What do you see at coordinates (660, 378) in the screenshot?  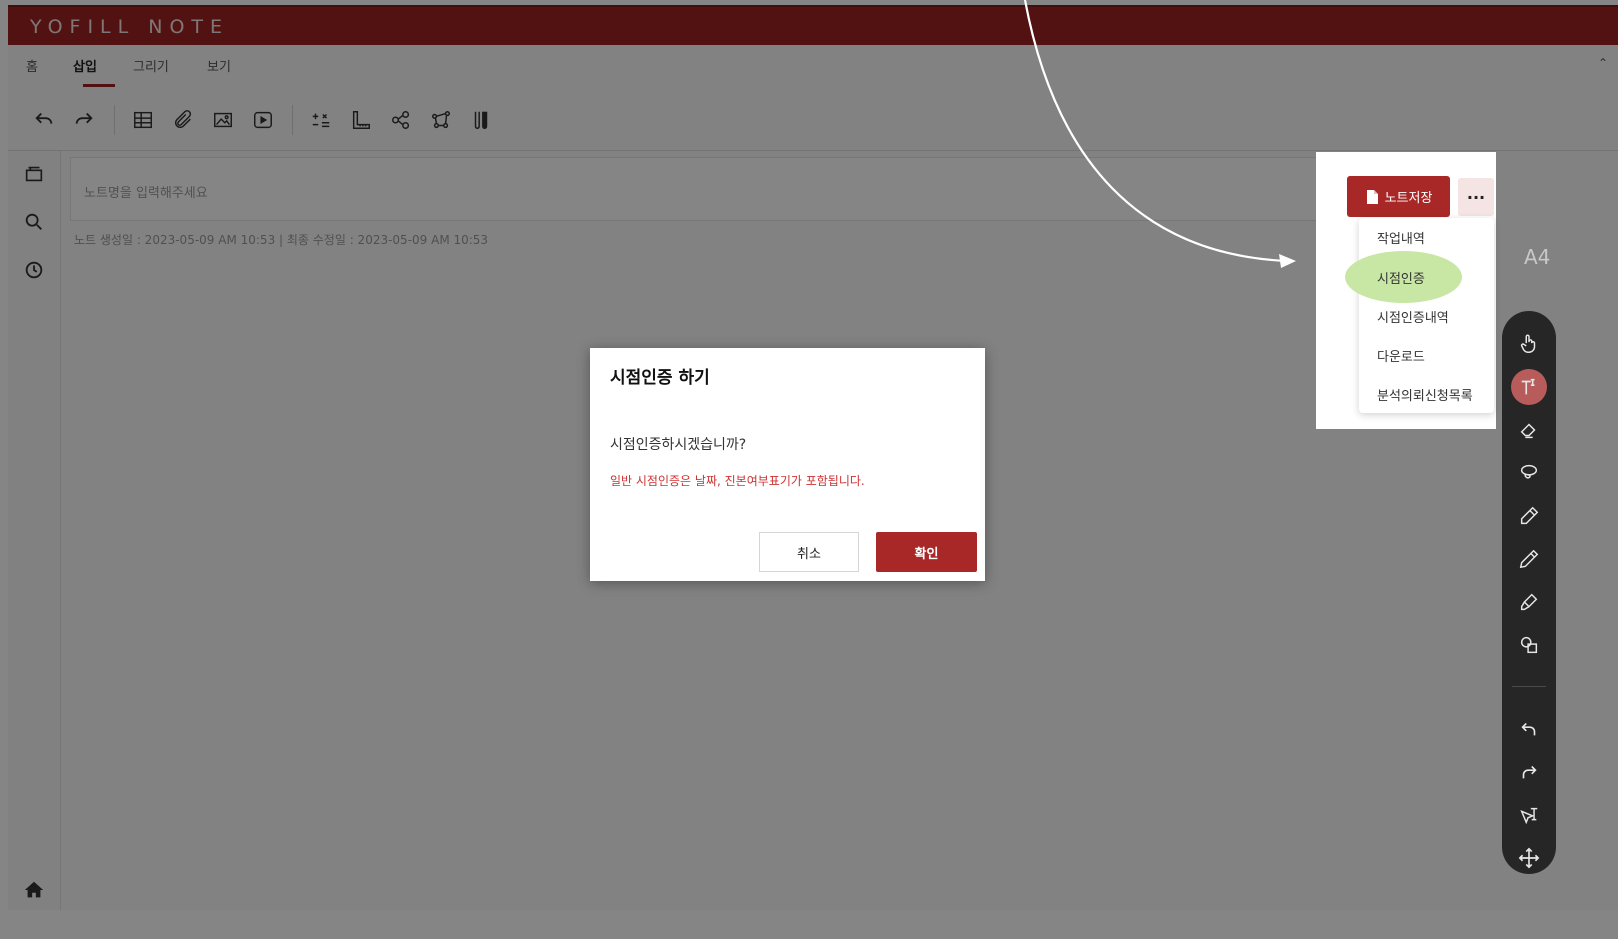 I see `dialog-title: 시점인증 하기` at bounding box center [660, 378].